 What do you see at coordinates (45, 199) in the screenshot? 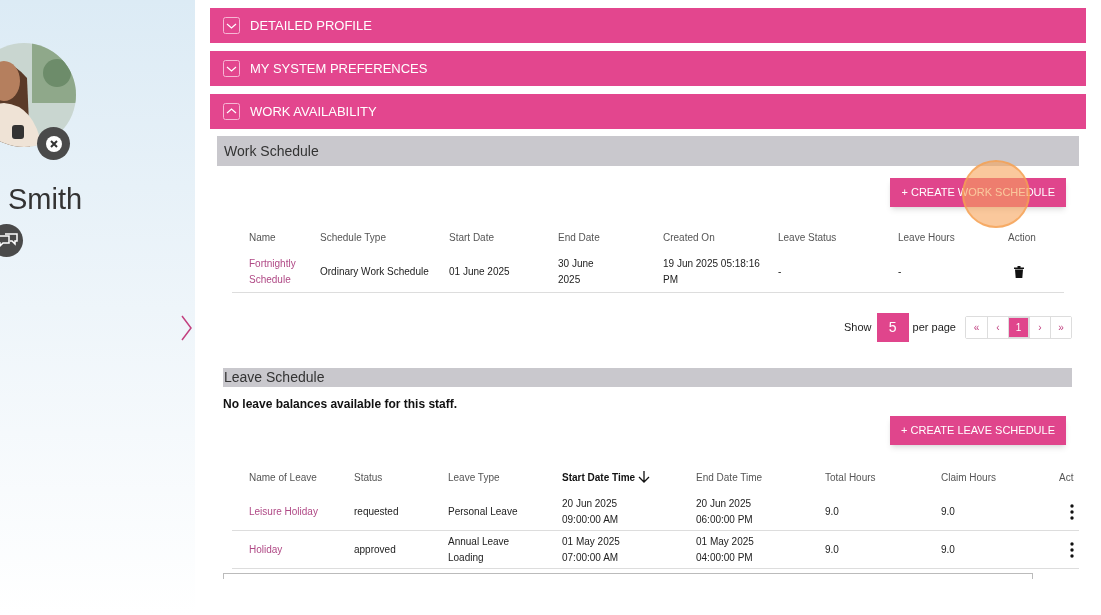
I see `profile-name: Smith` at bounding box center [45, 199].